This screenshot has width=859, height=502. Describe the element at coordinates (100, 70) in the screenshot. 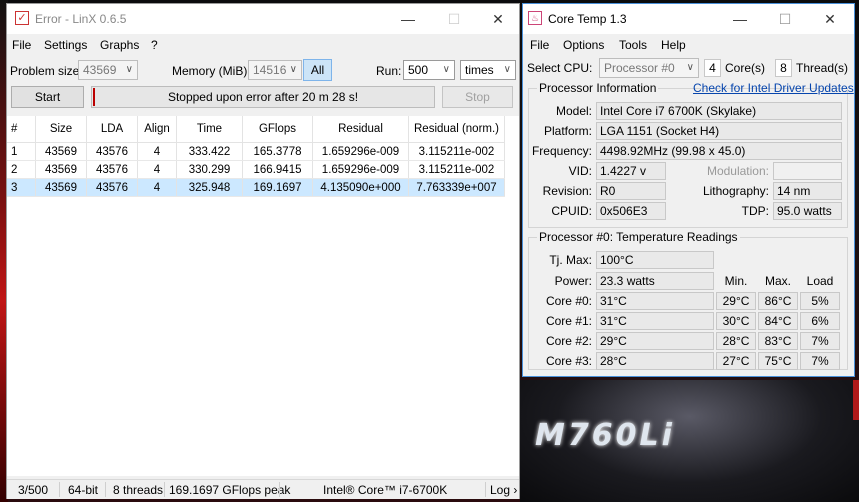

I see `problem-size-value: 43569` at that location.